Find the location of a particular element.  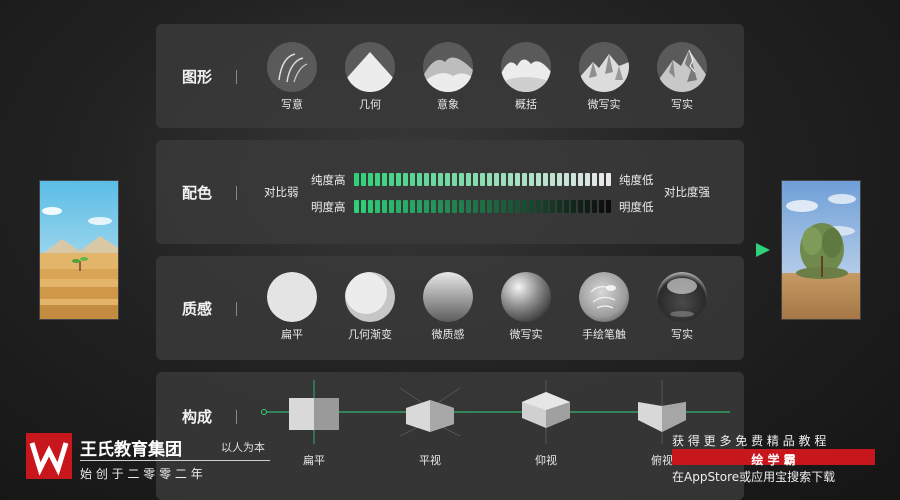

hand-painted-sphere-icon is located at coordinates (604, 297).